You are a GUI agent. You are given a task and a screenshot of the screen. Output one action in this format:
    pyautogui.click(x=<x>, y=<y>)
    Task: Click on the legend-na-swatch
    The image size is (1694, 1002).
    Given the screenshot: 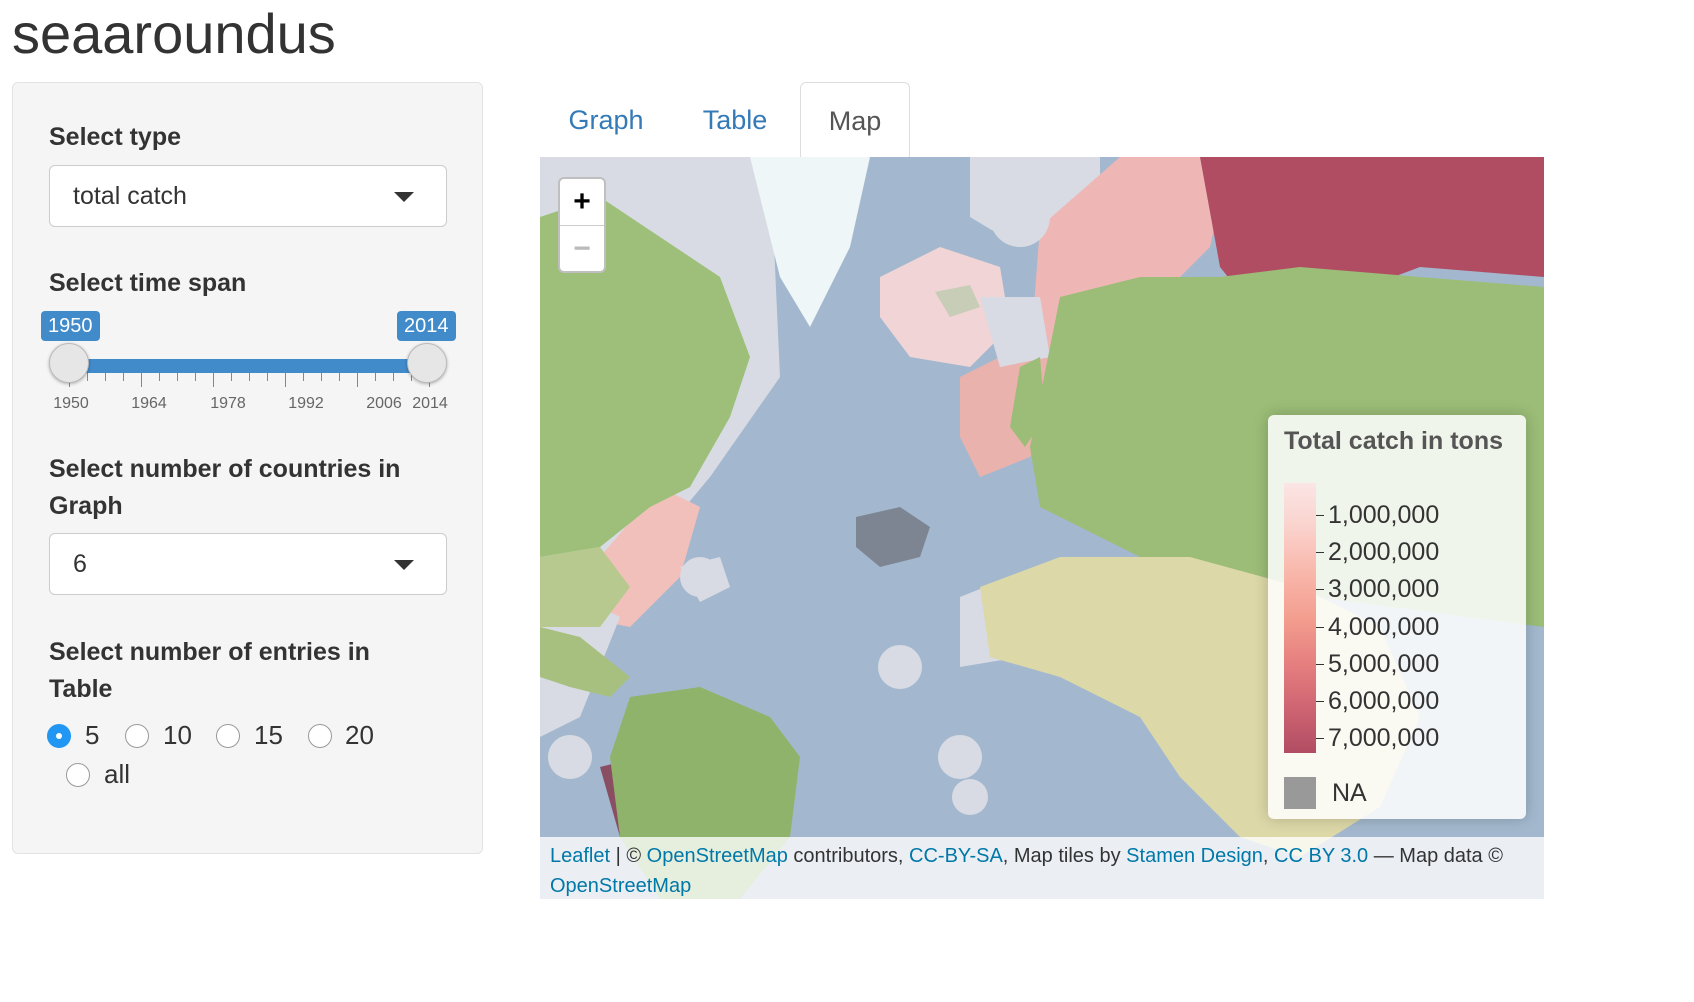 What is the action you would take?
    pyautogui.click(x=1300, y=793)
    